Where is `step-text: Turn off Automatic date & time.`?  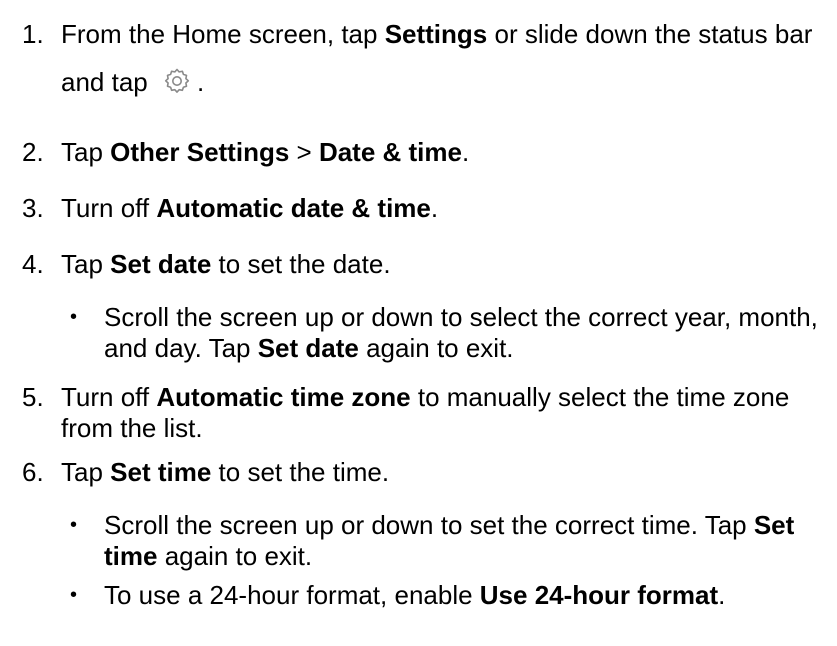 step-text: Turn off Automatic date & time. is located at coordinates (250, 208).